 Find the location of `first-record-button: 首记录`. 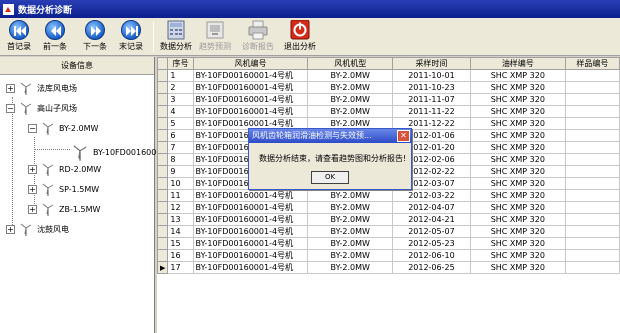

first-record-button: 首记录 is located at coordinates (19, 37).